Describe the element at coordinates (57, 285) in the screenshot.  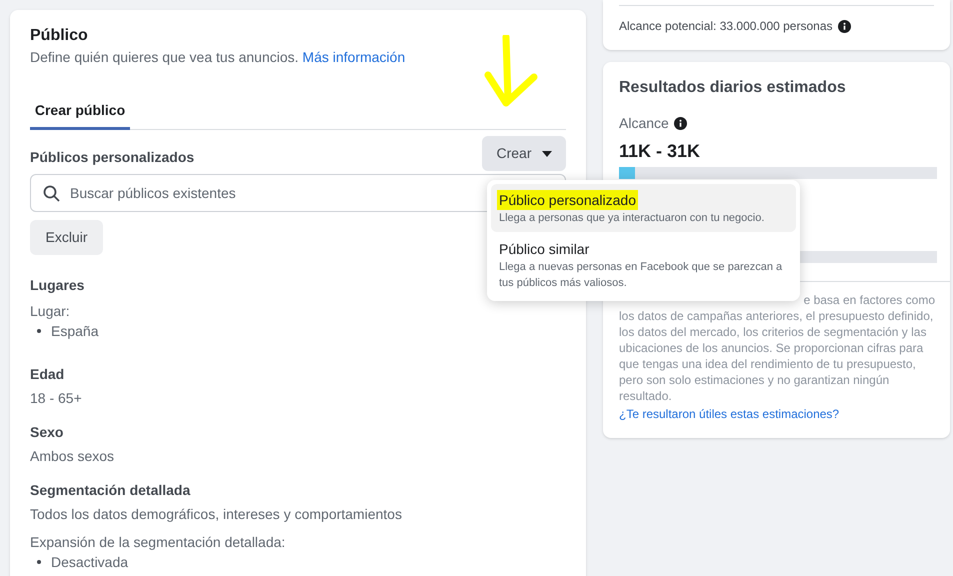
I see `section-heading: Lugares` at that location.